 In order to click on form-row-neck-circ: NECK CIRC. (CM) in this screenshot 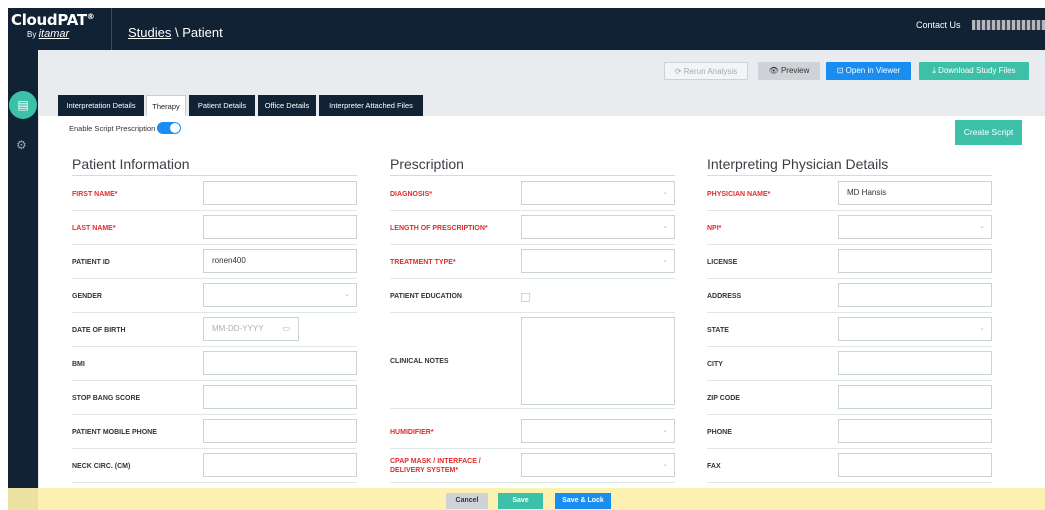, I will do `click(214, 467)`.